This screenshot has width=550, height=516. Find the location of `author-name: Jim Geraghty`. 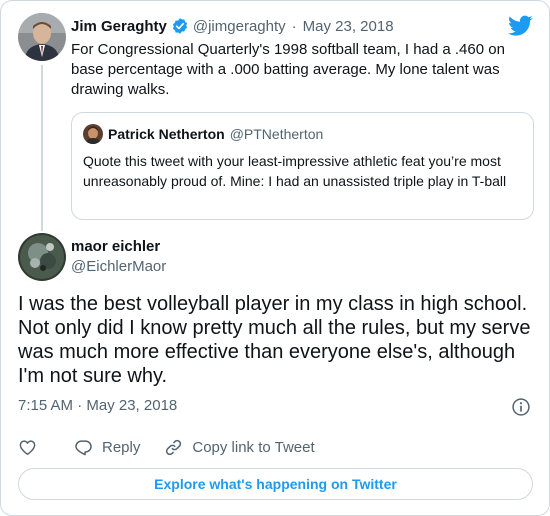

author-name: Jim Geraghty is located at coordinates (119, 26).